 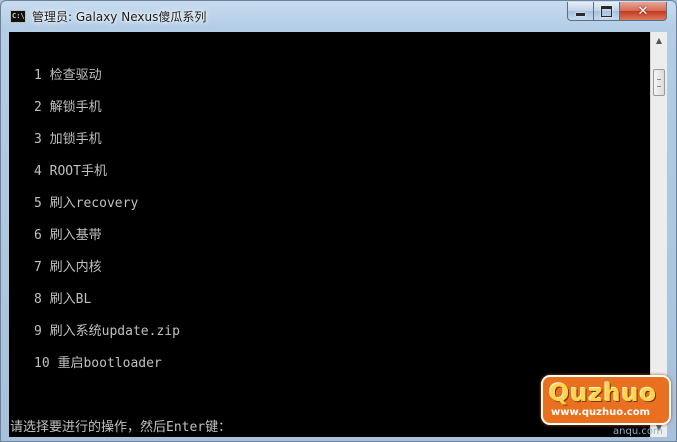 I want to click on scroll-up-arrow-icon: ▲, so click(x=659, y=41).